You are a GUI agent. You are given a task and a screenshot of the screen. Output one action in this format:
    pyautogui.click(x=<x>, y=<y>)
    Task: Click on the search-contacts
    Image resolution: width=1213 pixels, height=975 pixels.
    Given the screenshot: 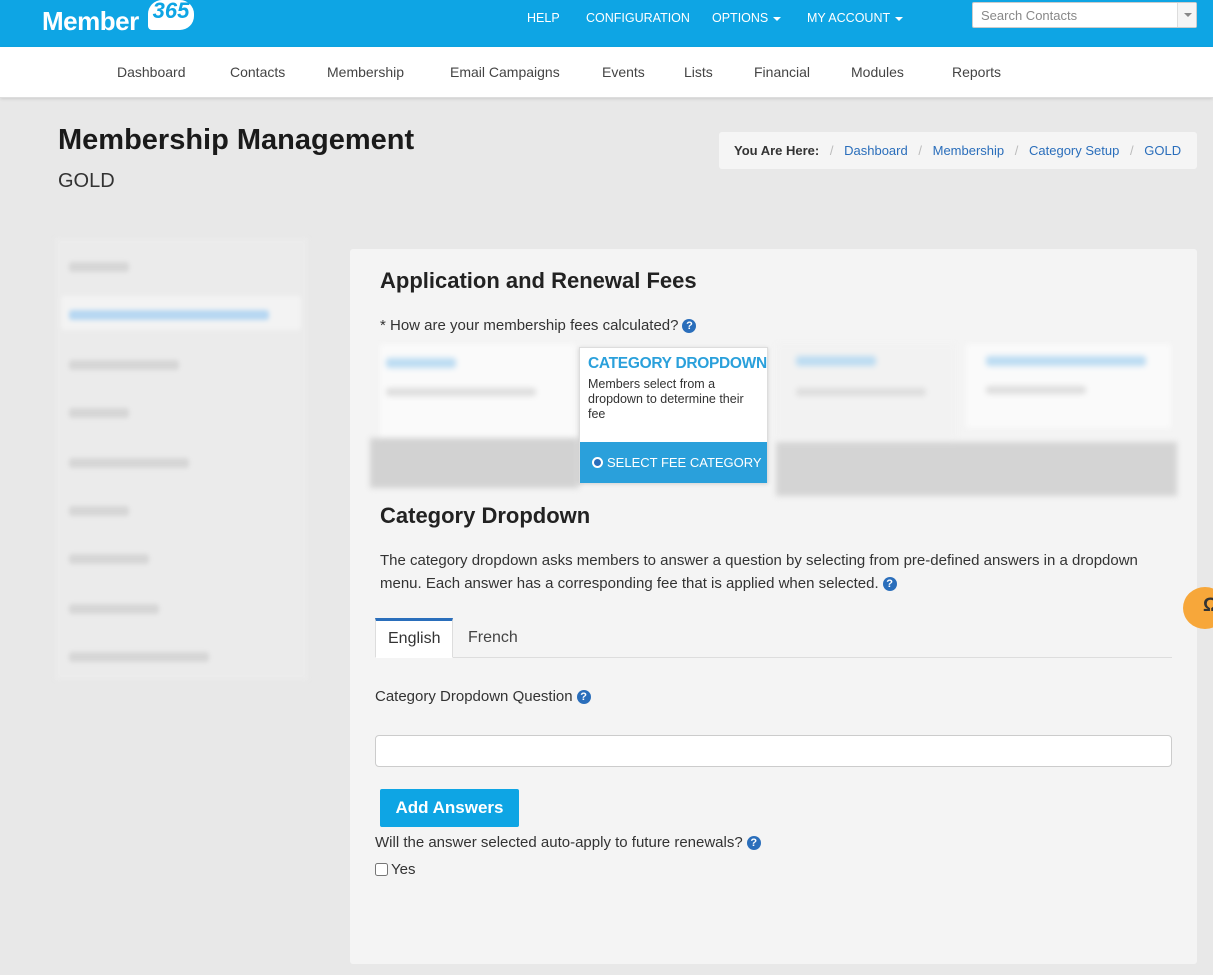 What is the action you would take?
    pyautogui.click(x=1084, y=15)
    